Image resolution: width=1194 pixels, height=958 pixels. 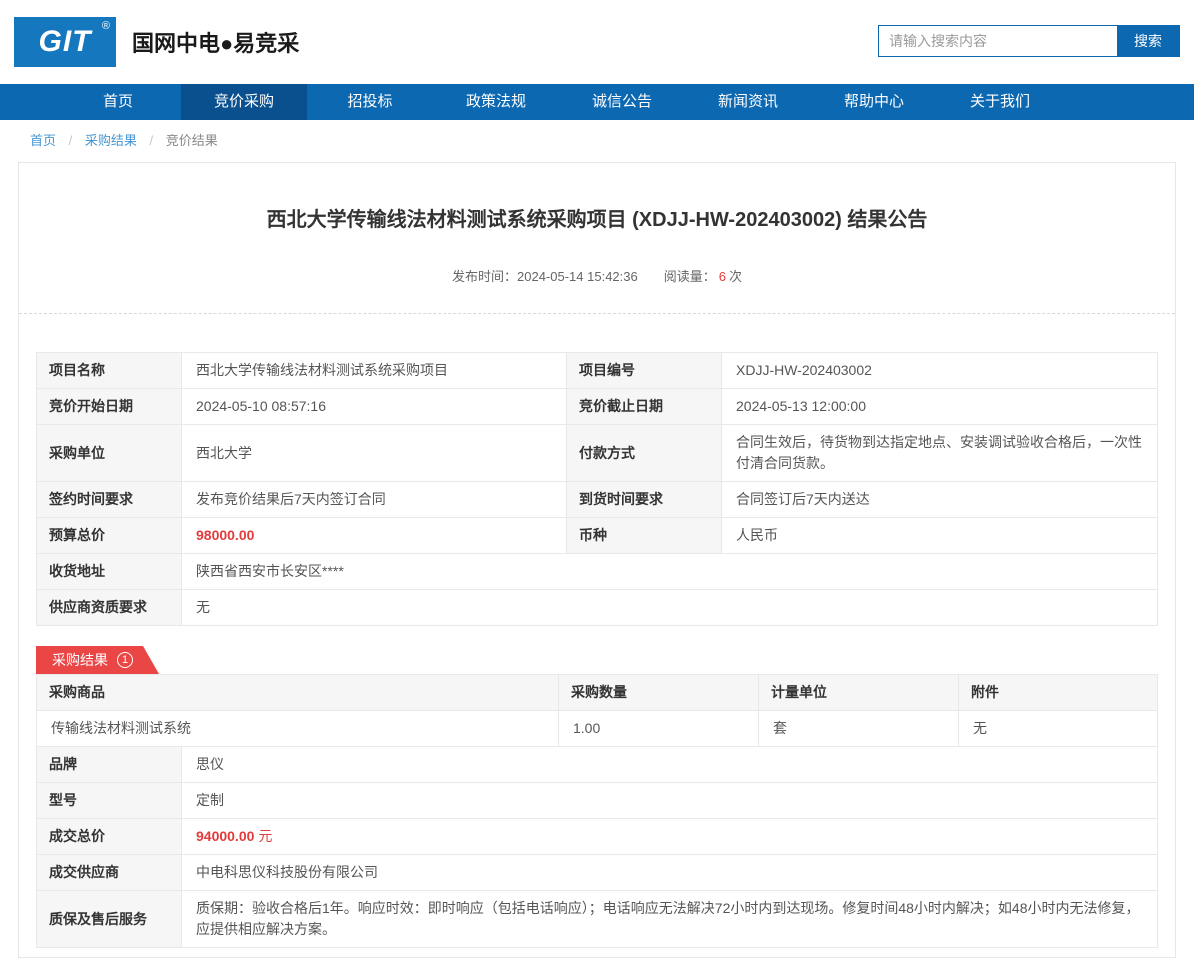 I want to click on cell-label: 型号, so click(x=109, y=800).